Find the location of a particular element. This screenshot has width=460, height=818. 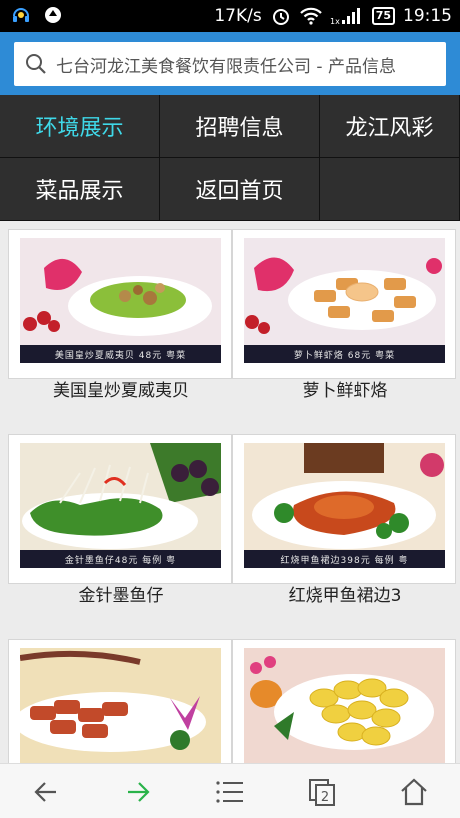

alarm-icon is located at coordinates (281, 16).